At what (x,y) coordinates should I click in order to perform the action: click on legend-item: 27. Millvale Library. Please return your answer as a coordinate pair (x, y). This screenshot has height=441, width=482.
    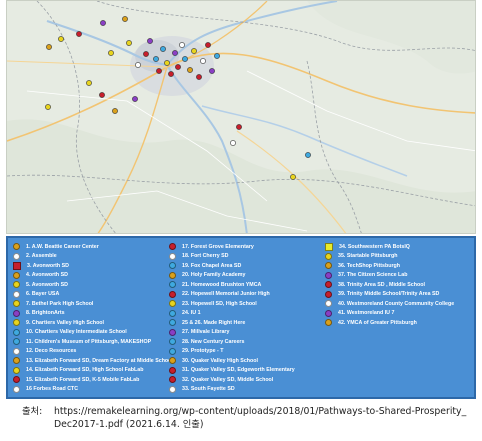
    Looking at the image, I should click on (247, 333).